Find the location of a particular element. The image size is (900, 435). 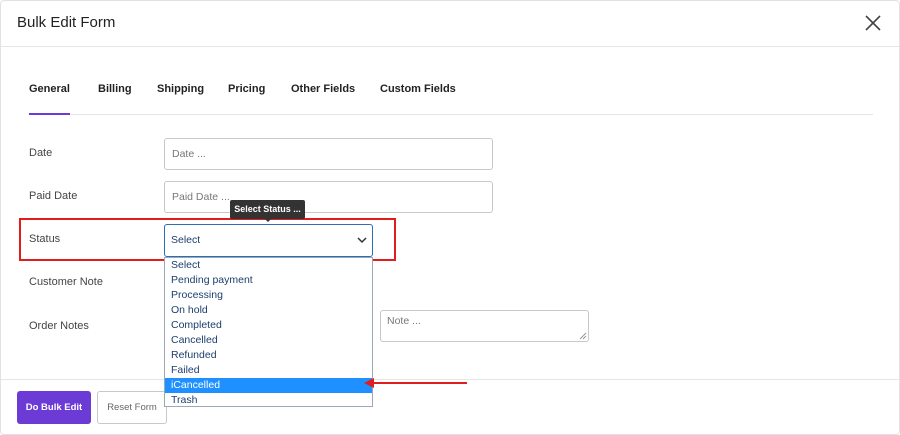

status-option-select: Select is located at coordinates (268, 265).